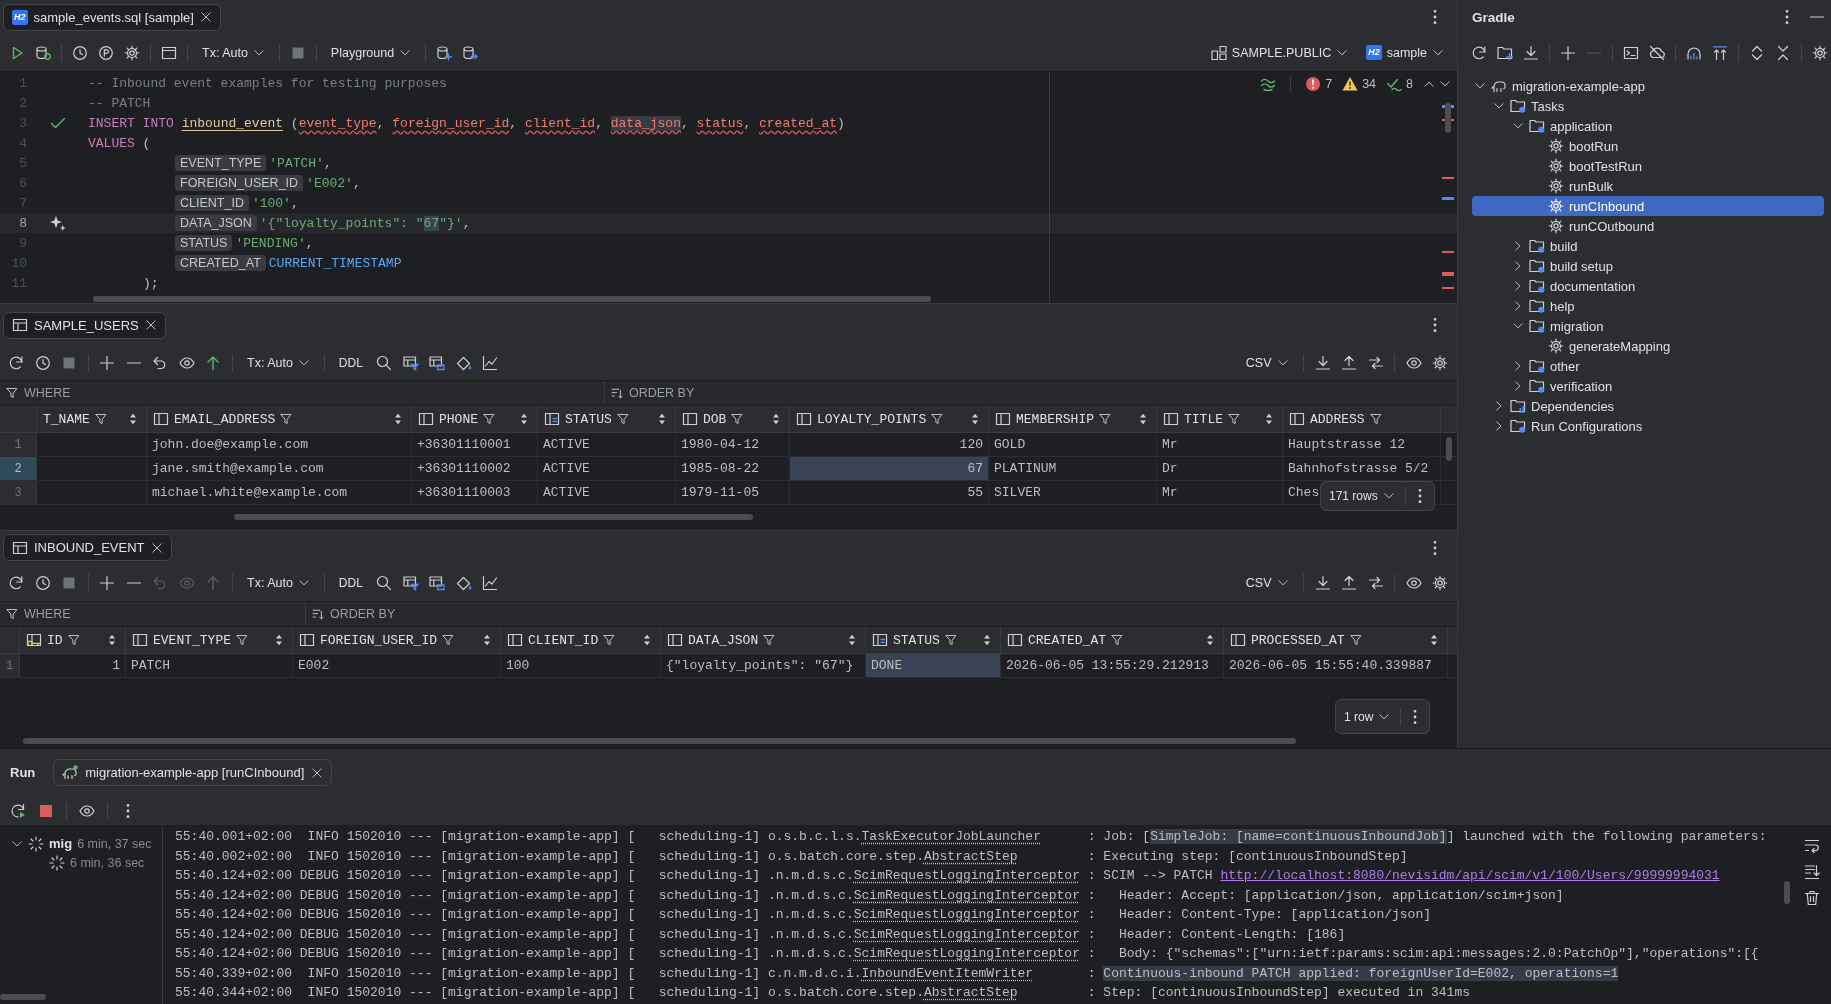  What do you see at coordinates (1220, 419) in the screenshot?
I see `column-header: TITLE` at bounding box center [1220, 419].